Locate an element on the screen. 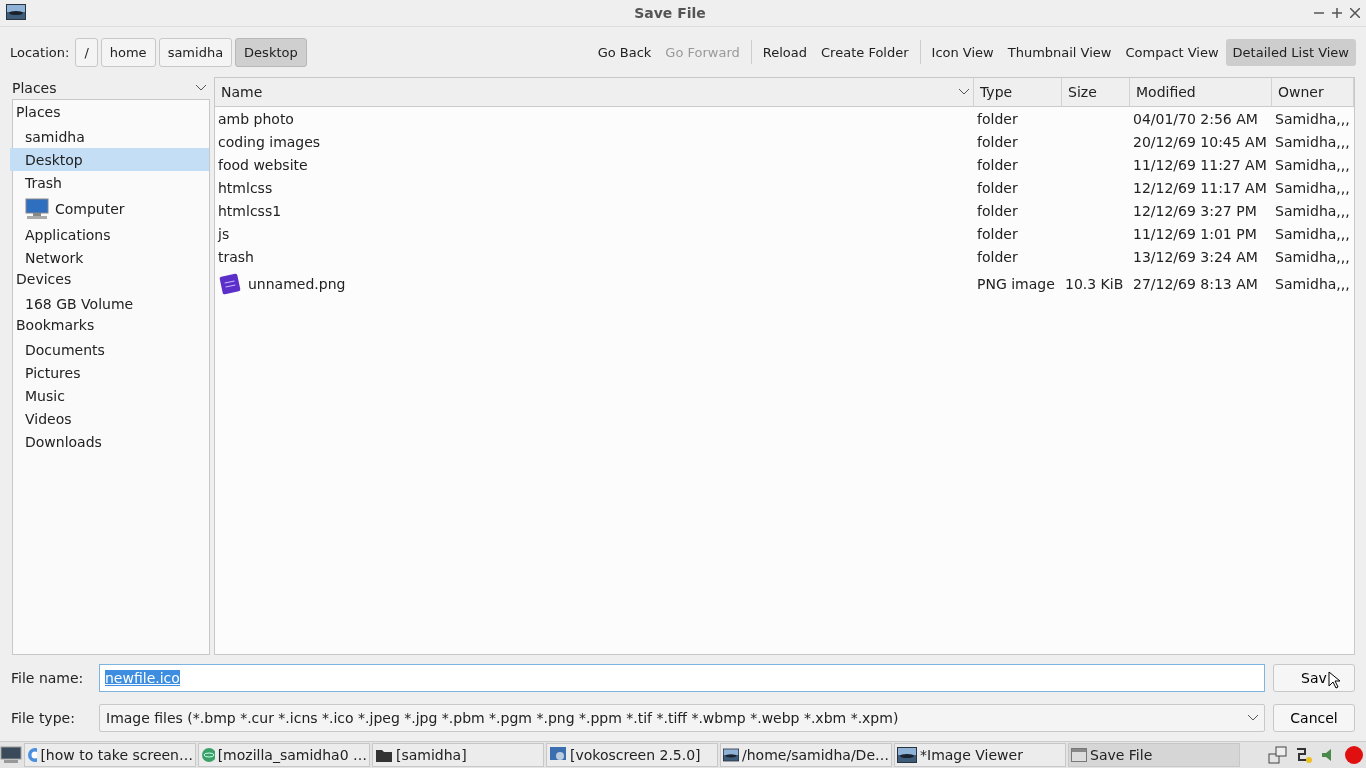  file-name: js is located at coordinates (224, 233).